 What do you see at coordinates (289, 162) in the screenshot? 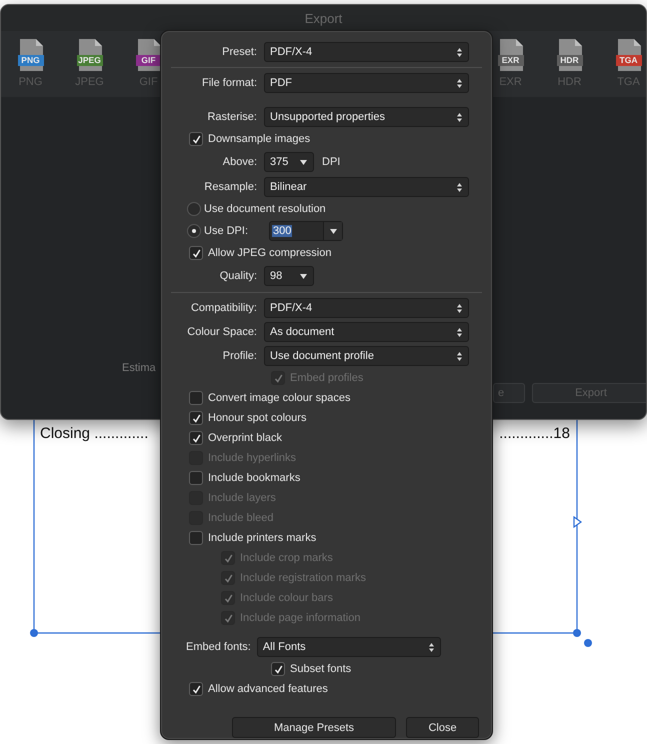
I see `dropdown: 375` at bounding box center [289, 162].